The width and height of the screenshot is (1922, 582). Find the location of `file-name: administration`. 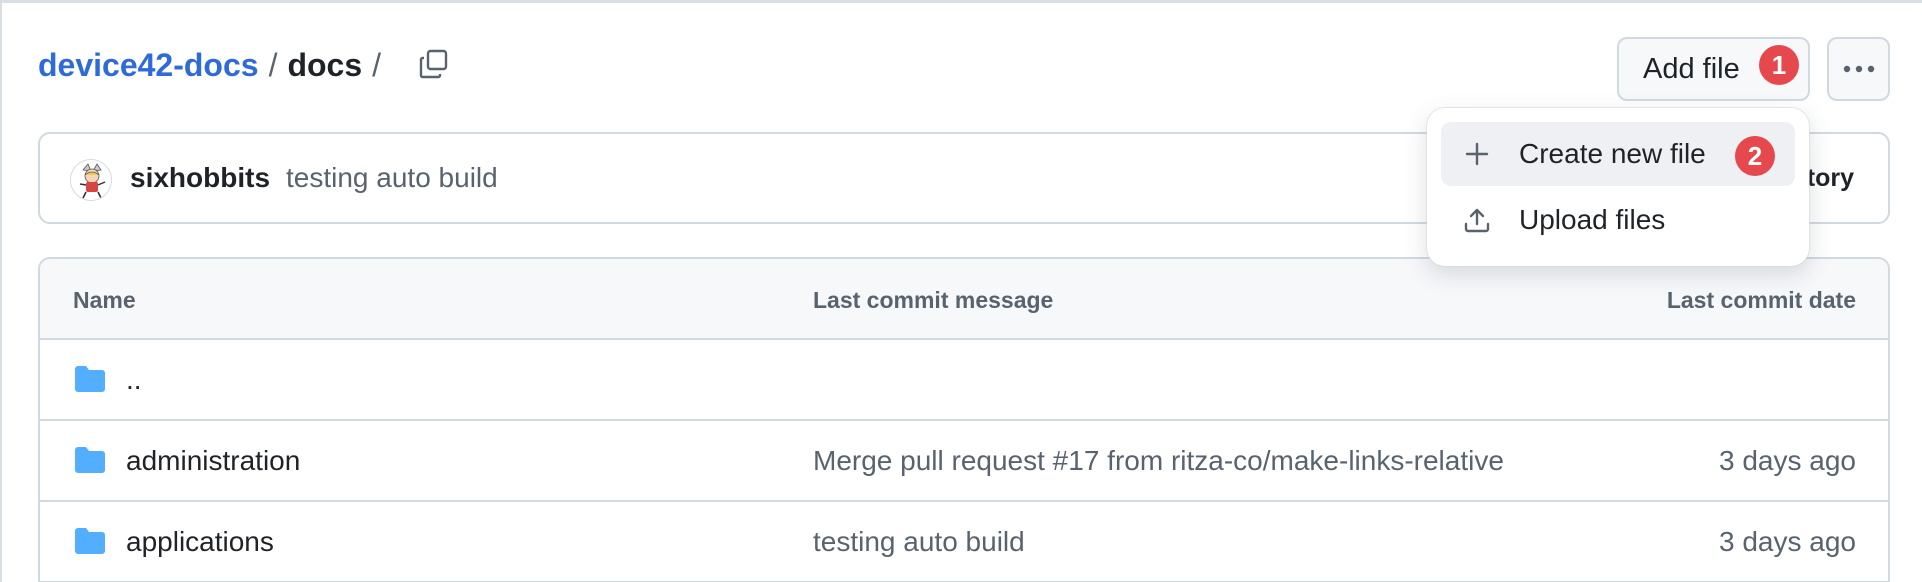

file-name: administration is located at coordinates (213, 461).